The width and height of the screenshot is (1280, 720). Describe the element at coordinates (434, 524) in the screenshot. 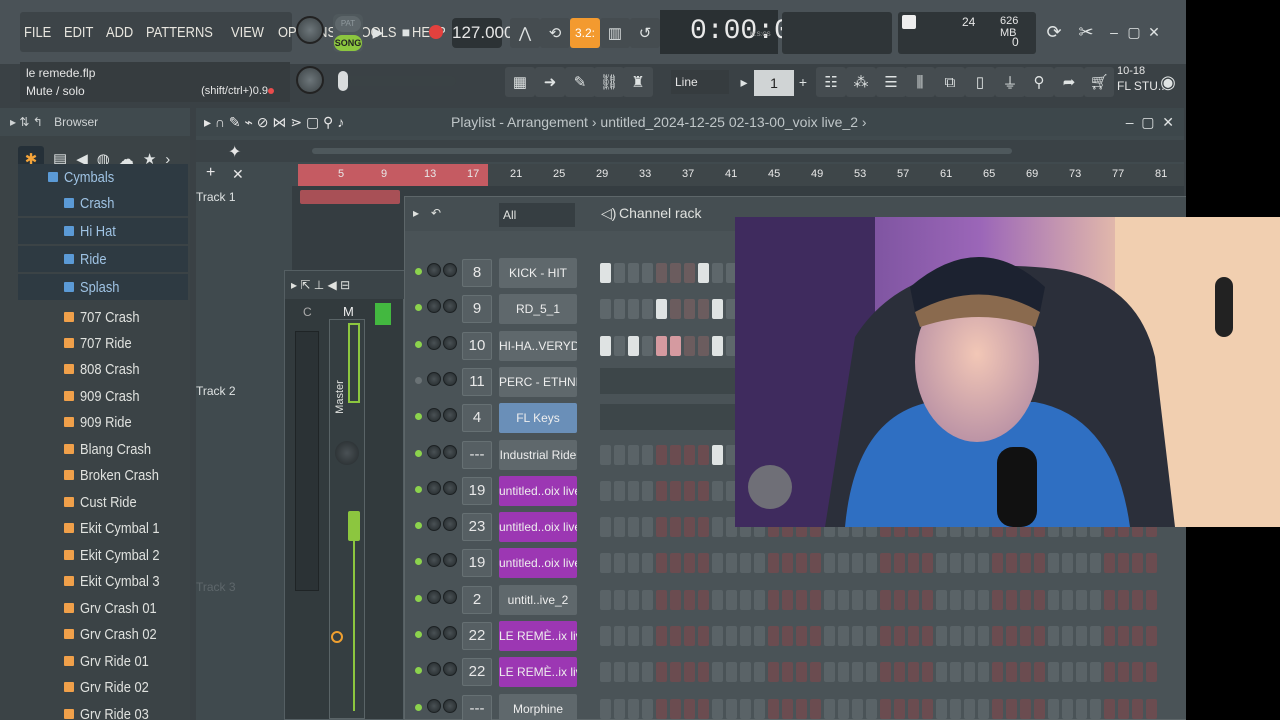

I see `channel-pan-knob` at that location.